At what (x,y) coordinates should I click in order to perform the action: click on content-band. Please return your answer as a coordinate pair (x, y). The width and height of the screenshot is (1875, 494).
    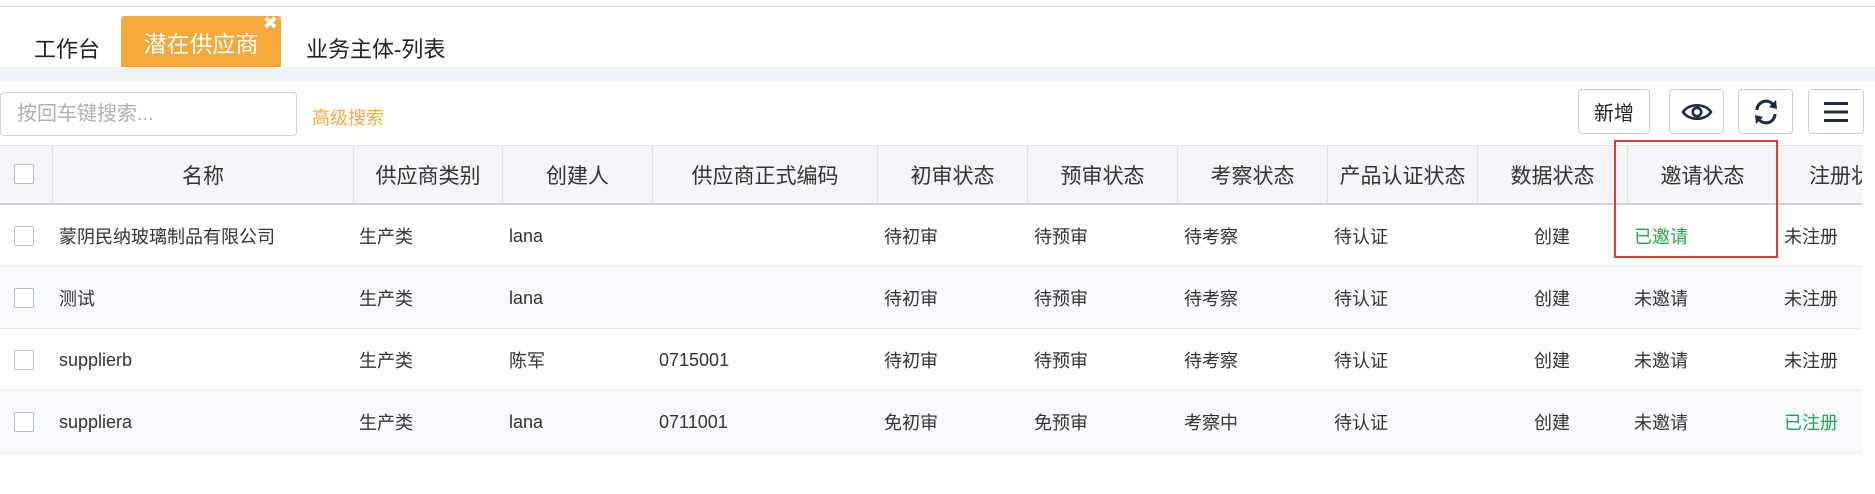
    Looking at the image, I should click on (937, 74).